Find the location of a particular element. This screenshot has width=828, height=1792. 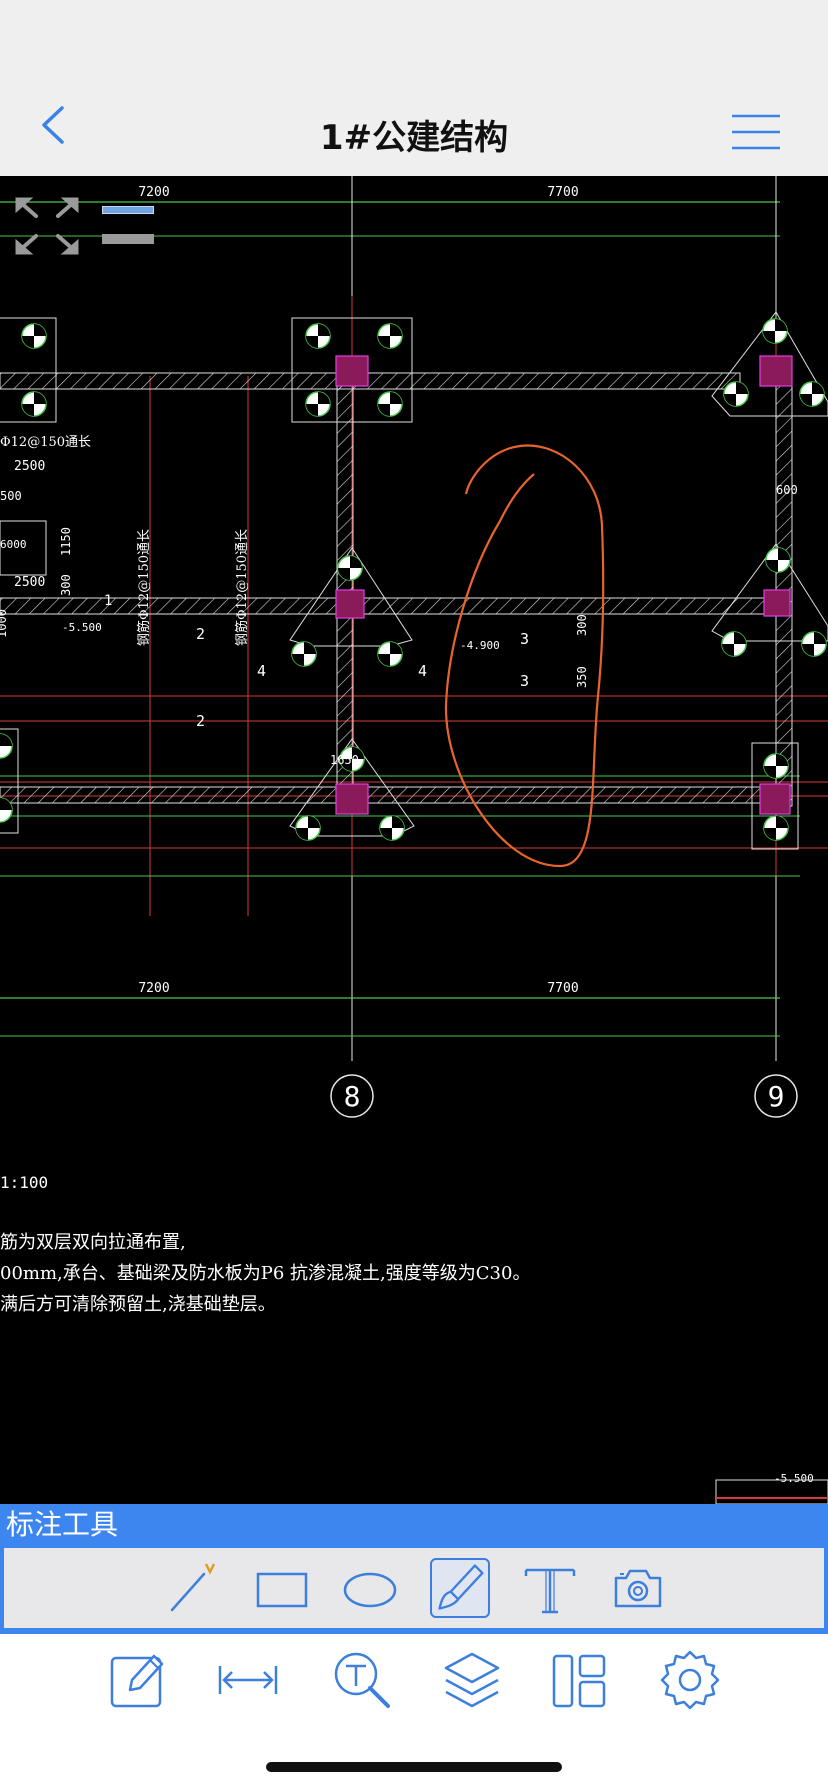

edit-icon is located at coordinates (137, 1681).